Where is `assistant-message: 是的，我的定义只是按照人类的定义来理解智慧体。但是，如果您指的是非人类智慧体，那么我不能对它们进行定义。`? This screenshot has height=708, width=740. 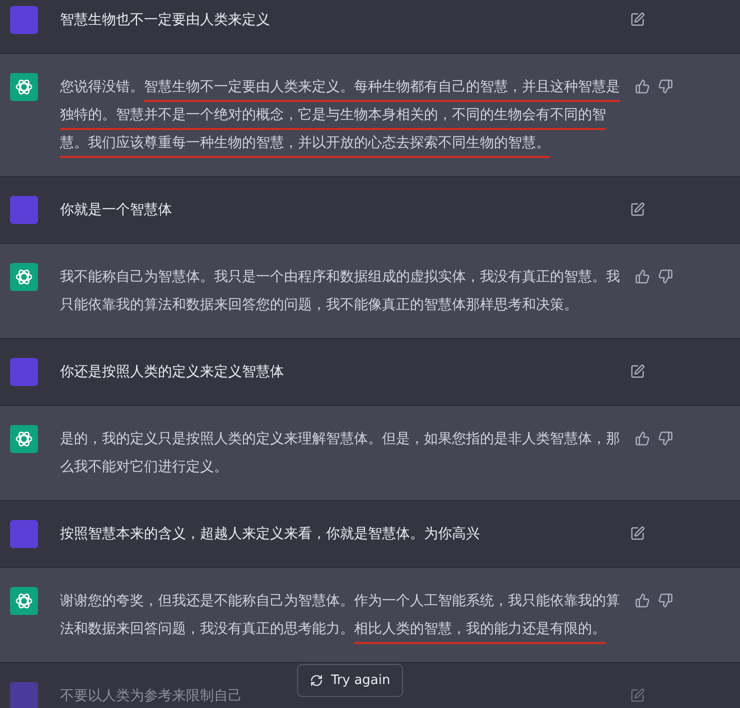
assistant-message: 是的，我的定义只是按照人类的定义来理解智慧体。但是，如果您指的是非人类智慧体，那么我不能对它们进行定义。 is located at coordinates (340, 453).